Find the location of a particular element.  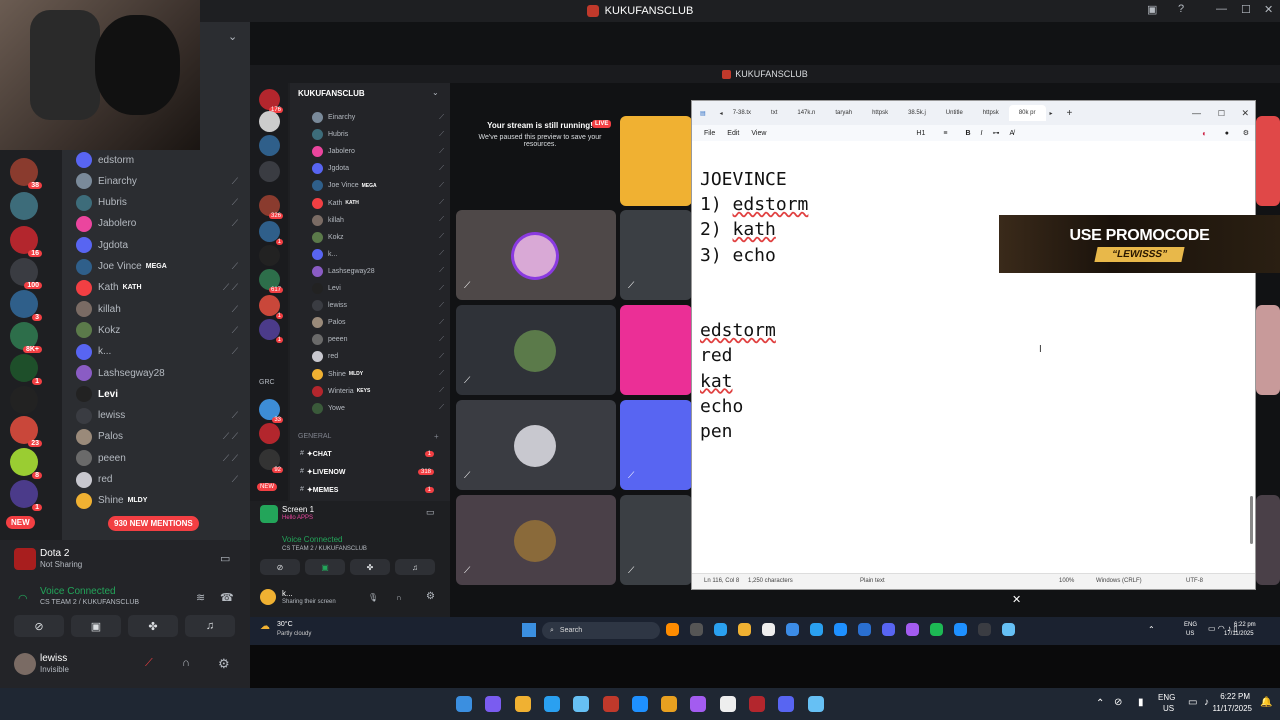

status-encoding: UTF-8 is located at coordinates (1194, 581).